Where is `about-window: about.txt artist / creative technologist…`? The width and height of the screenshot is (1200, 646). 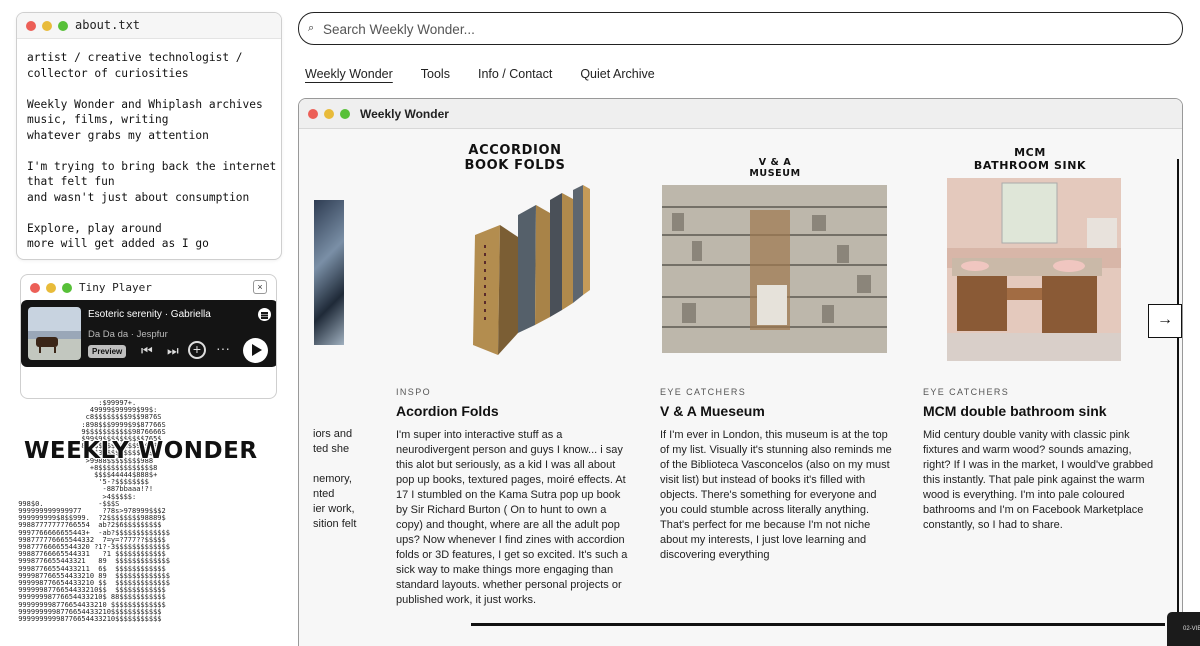 about-window: about.txt artist / creative technologist… is located at coordinates (149, 136).